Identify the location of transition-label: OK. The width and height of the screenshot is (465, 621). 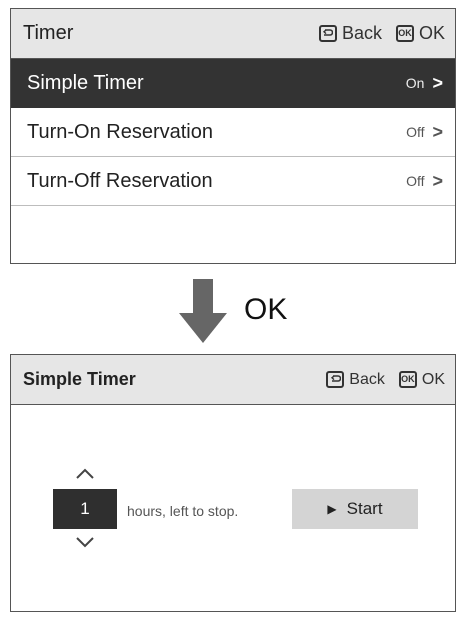
(266, 309).